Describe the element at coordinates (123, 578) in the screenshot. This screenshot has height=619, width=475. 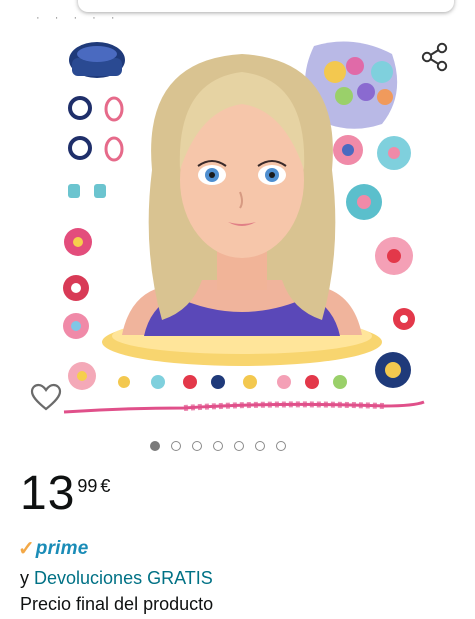
I see `free-returns-link: Devoluciones GRATIS` at that location.